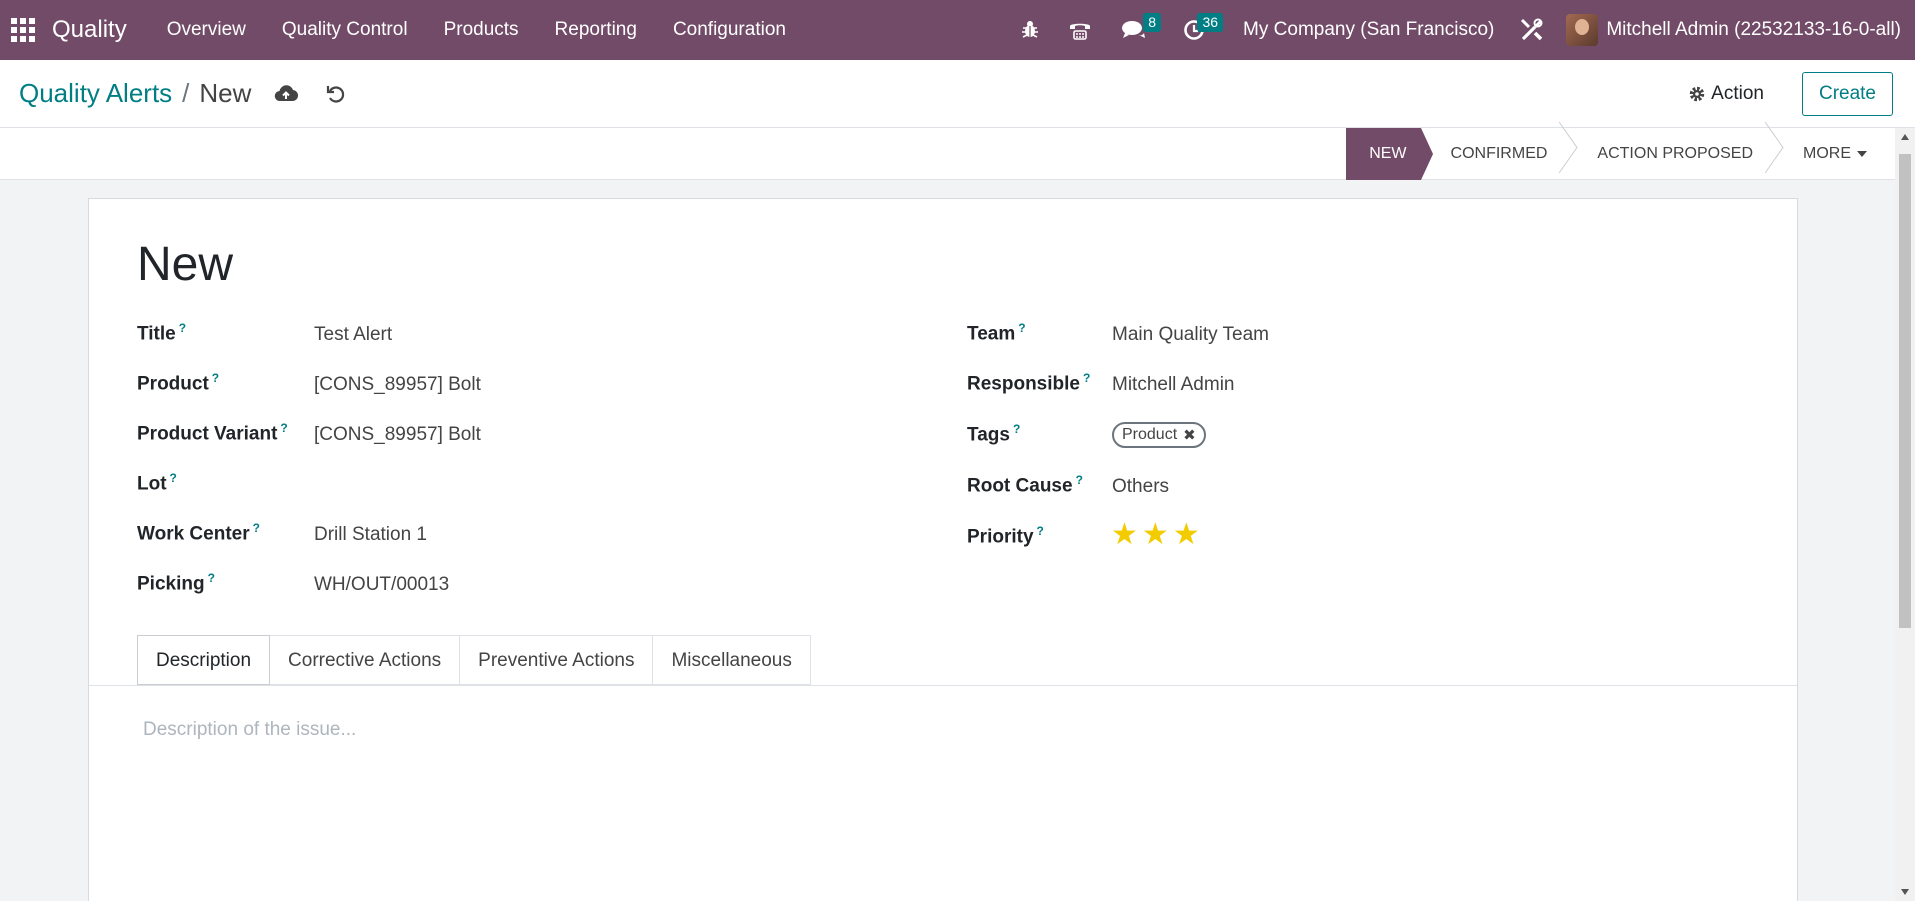 This screenshot has width=1915, height=901. Describe the element at coordinates (1080, 30) in the screenshot. I see `phone-icon` at that location.